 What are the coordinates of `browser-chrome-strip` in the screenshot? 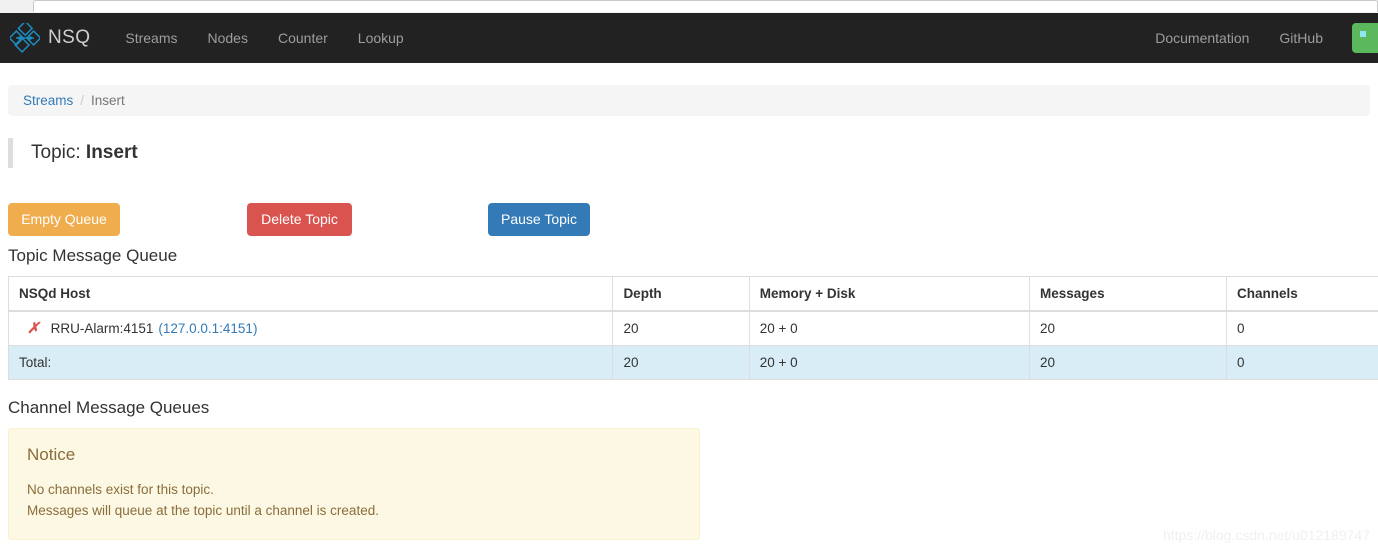 It's located at (689, 6).